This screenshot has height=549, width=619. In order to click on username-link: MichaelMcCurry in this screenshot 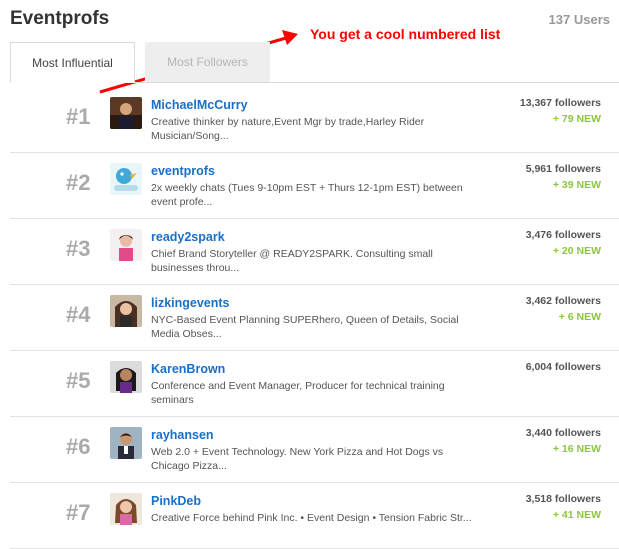, I will do `click(199, 105)`.